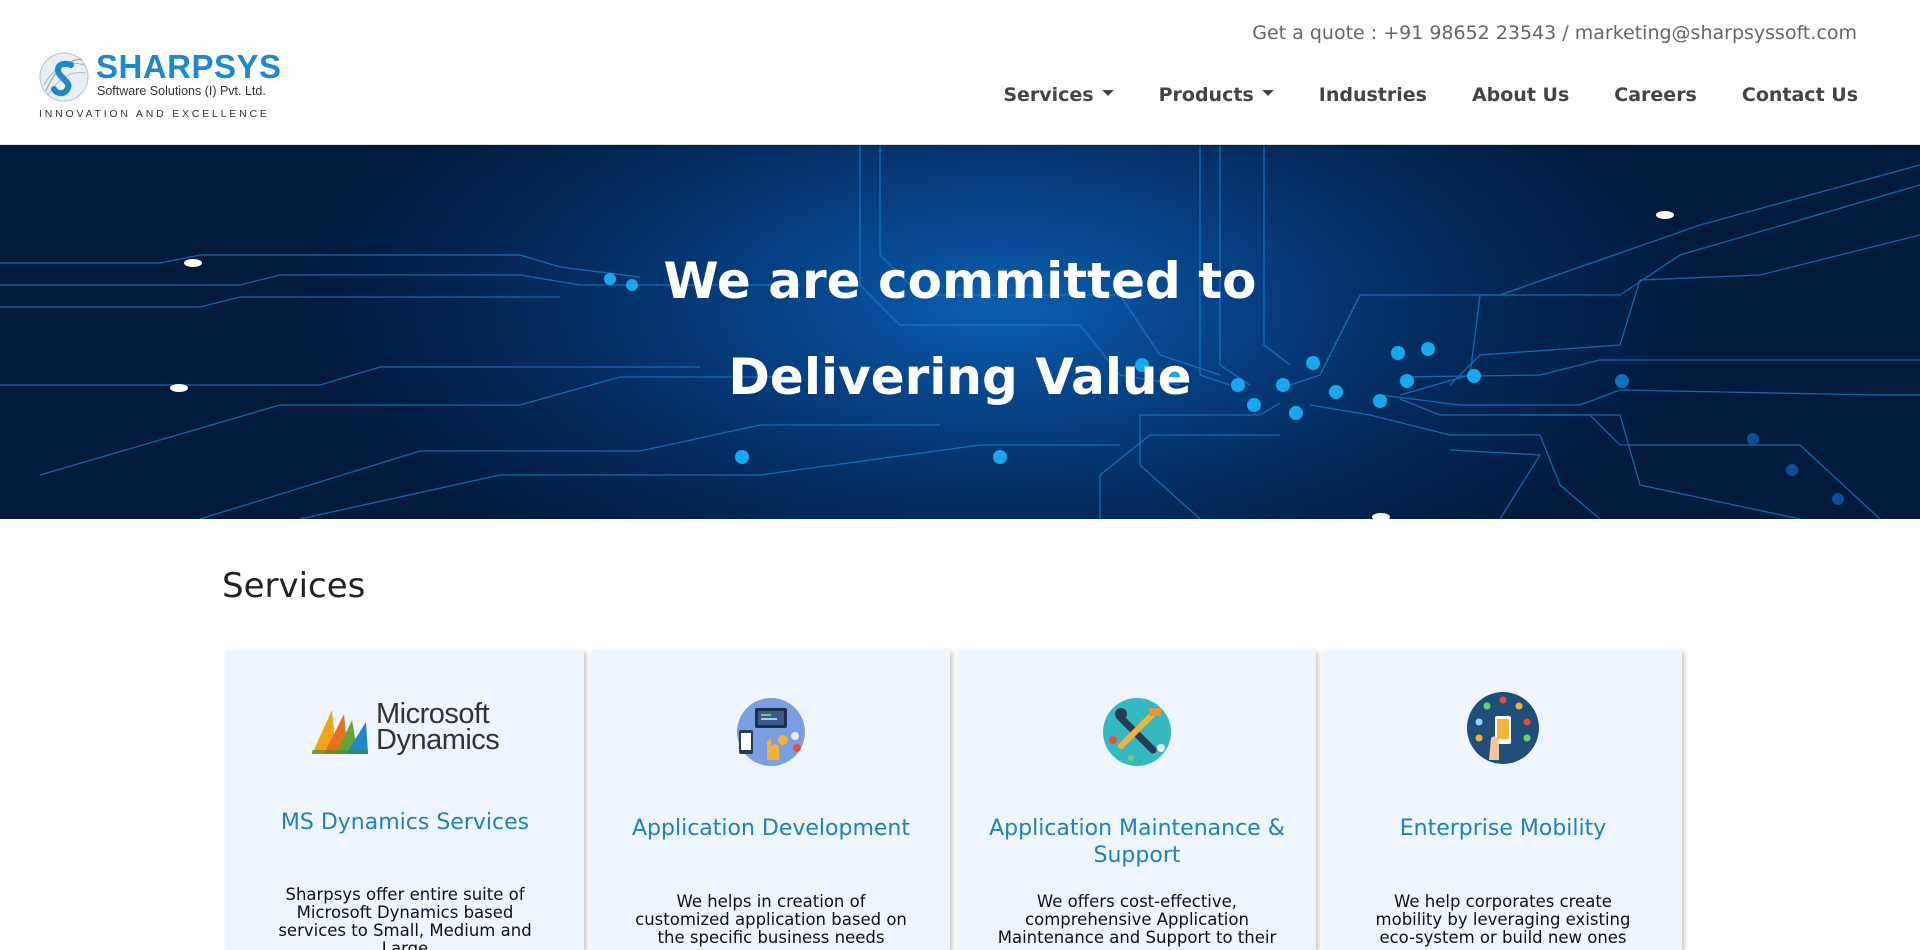 The height and width of the screenshot is (950, 1920). I want to click on nav-careers: Careers, so click(1655, 95).